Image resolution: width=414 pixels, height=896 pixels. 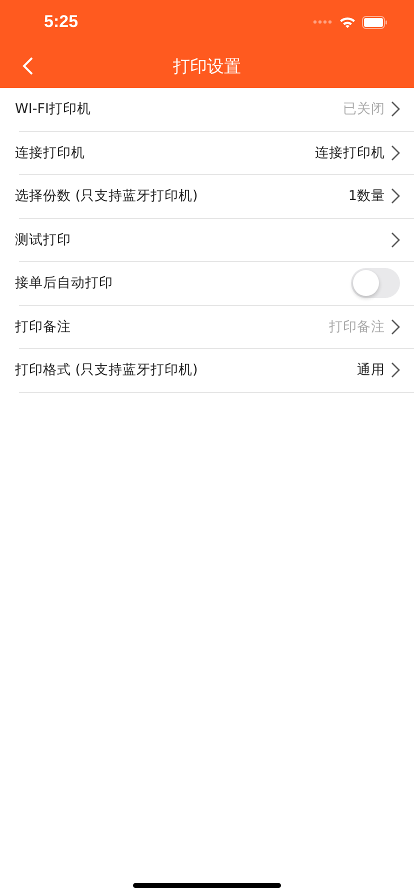 What do you see at coordinates (371, 370) in the screenshot?
I see `row-value: 通用` at bounding box center [371, 370].